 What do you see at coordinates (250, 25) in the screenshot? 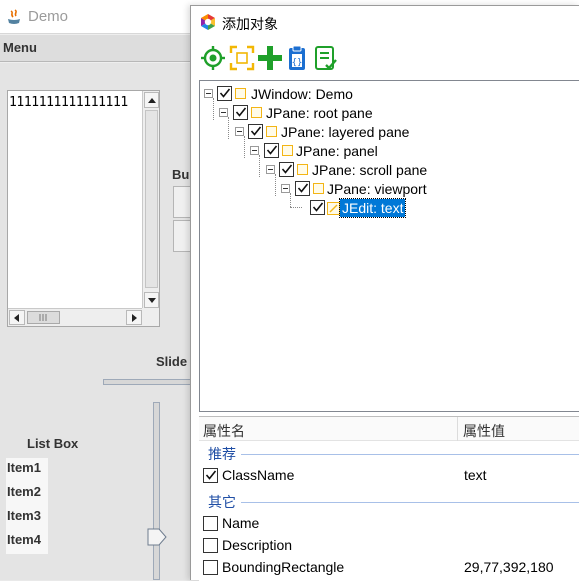
I see `dialog-title: 添加对象` at bounding box center [250, 25].